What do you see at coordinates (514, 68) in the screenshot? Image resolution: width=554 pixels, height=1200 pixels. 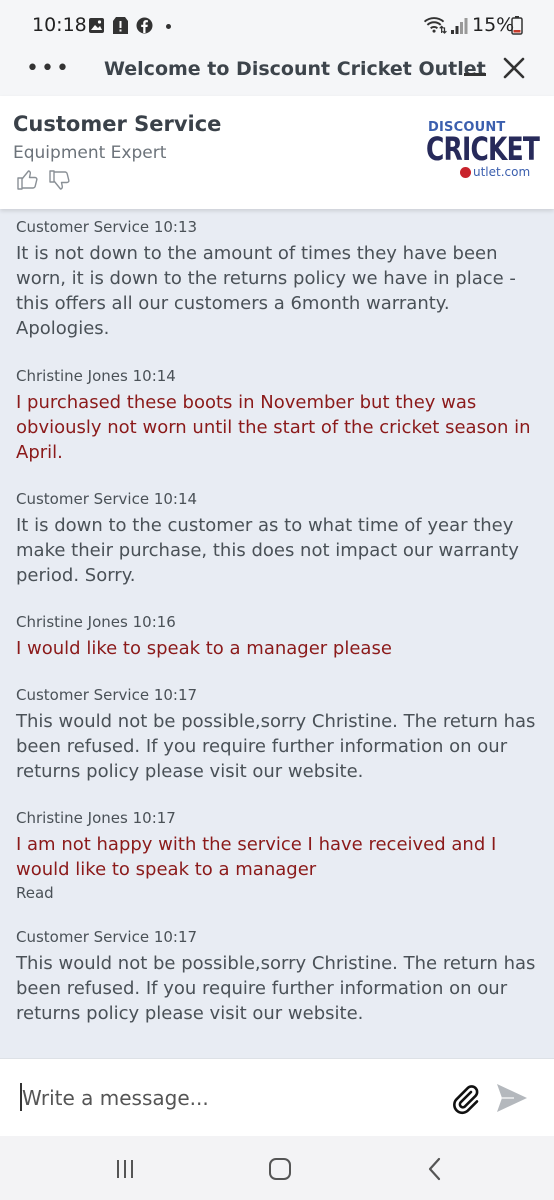 I see `close-button` at bounding box center [514, 68].